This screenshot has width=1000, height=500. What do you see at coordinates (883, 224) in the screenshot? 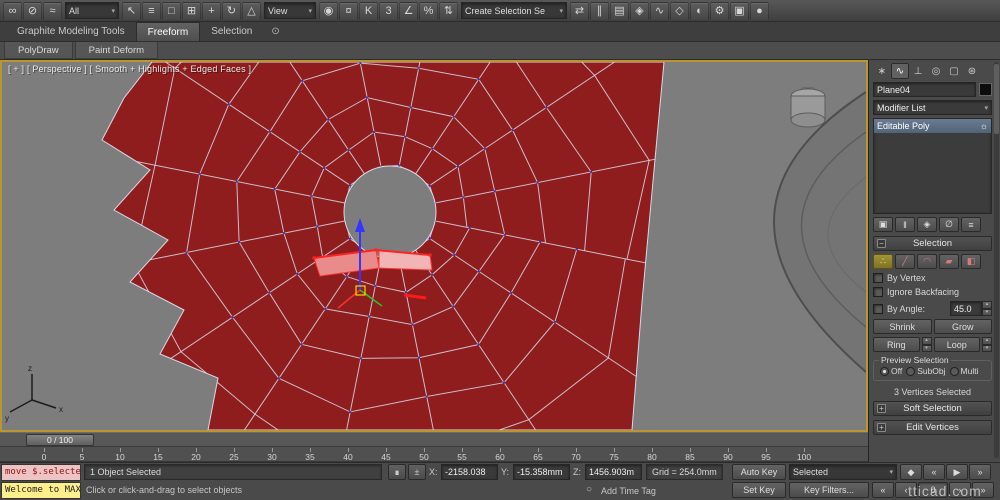
I see `pin-stack-icon: ▣` at bounding box center [883, 224].